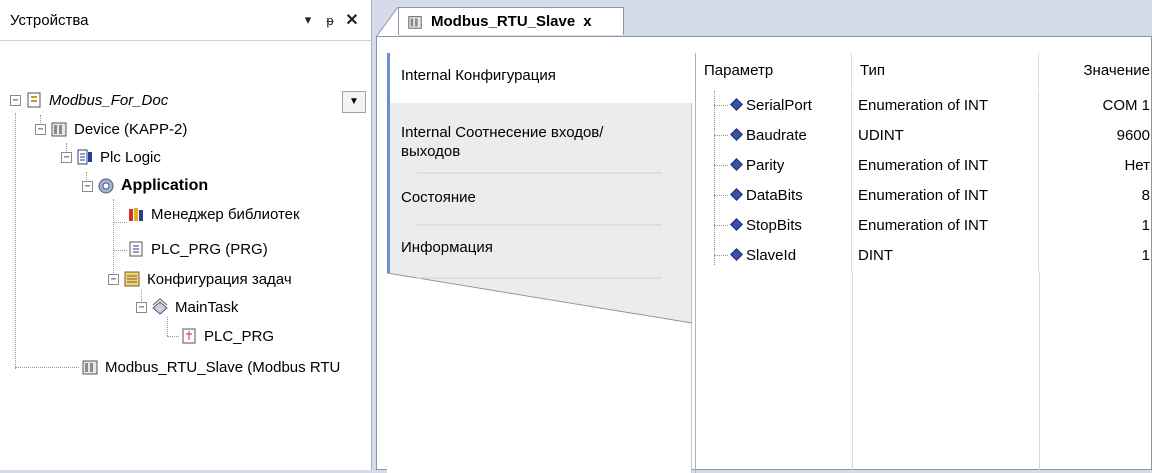 This screenshot has width=1152, height=473. Describe the element at coordinates (1095, 136) in the screenshot. I see `param-value: 9600` at that location.